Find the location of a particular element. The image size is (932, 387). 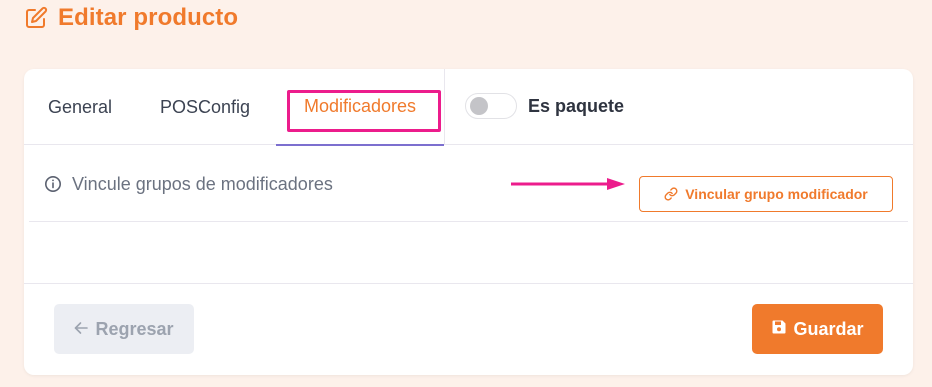

save-icon is located at coordinates (779, 329).